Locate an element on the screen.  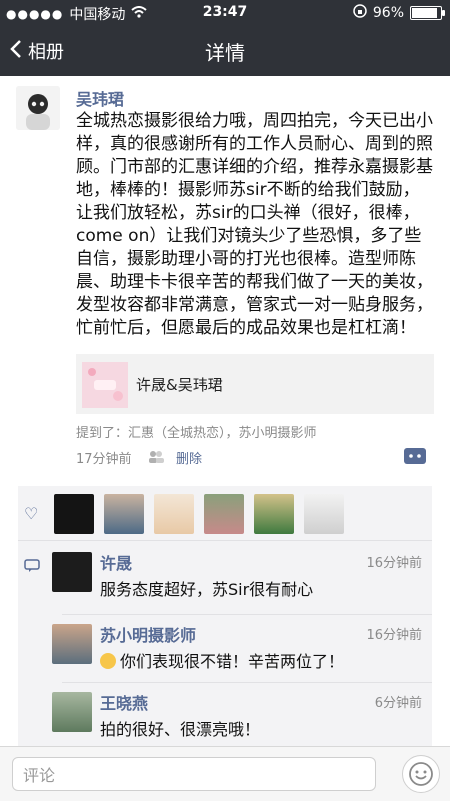
comment-icon is located at coordinates (32, 566).